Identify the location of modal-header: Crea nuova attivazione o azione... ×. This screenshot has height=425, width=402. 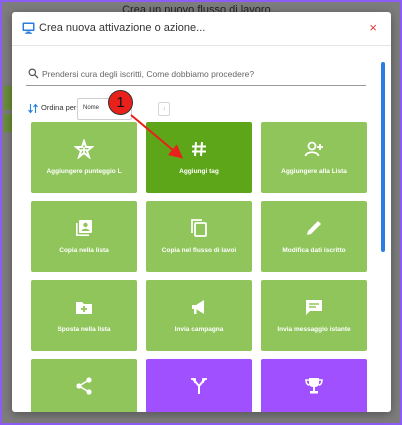
(201, 29).